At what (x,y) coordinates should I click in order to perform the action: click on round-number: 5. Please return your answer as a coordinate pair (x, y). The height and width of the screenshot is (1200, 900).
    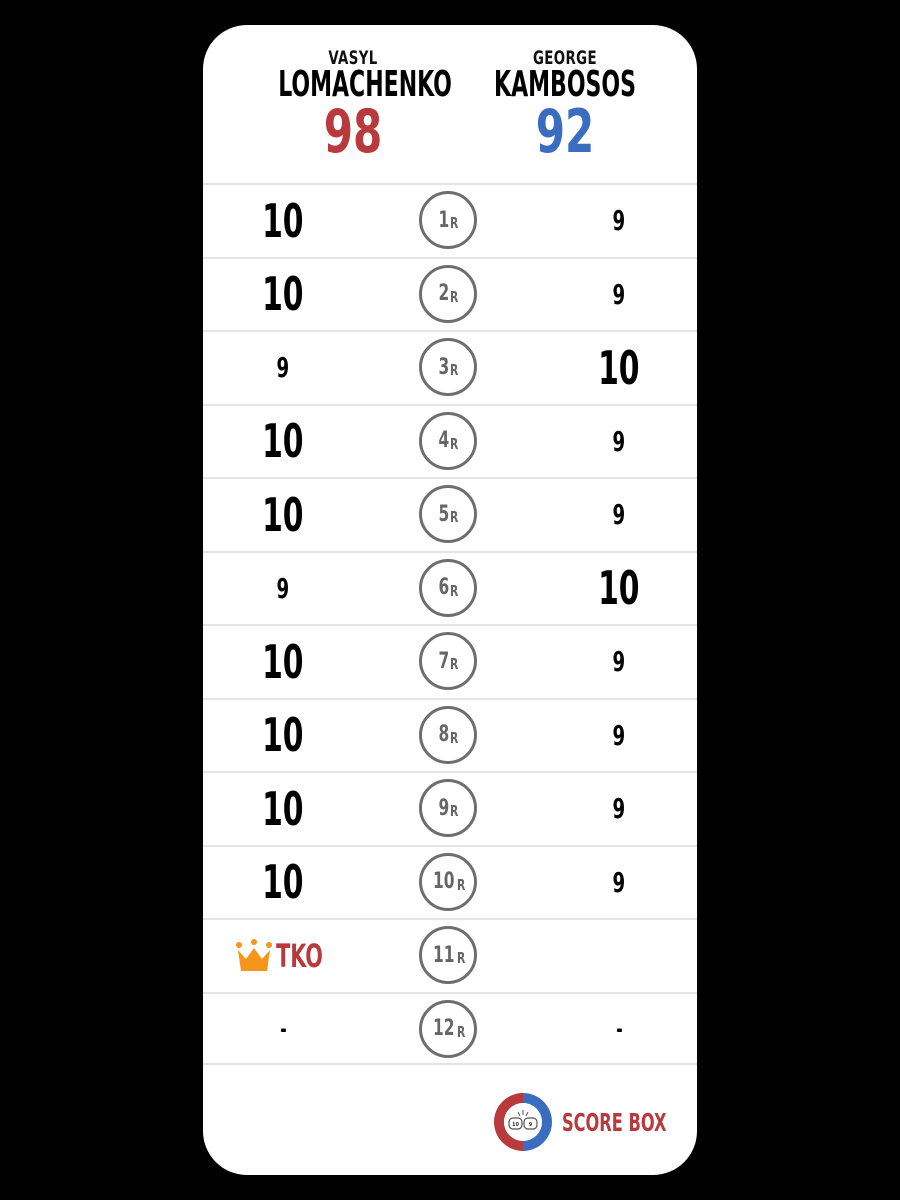
    Looking at the image, I should click on (444, 514).